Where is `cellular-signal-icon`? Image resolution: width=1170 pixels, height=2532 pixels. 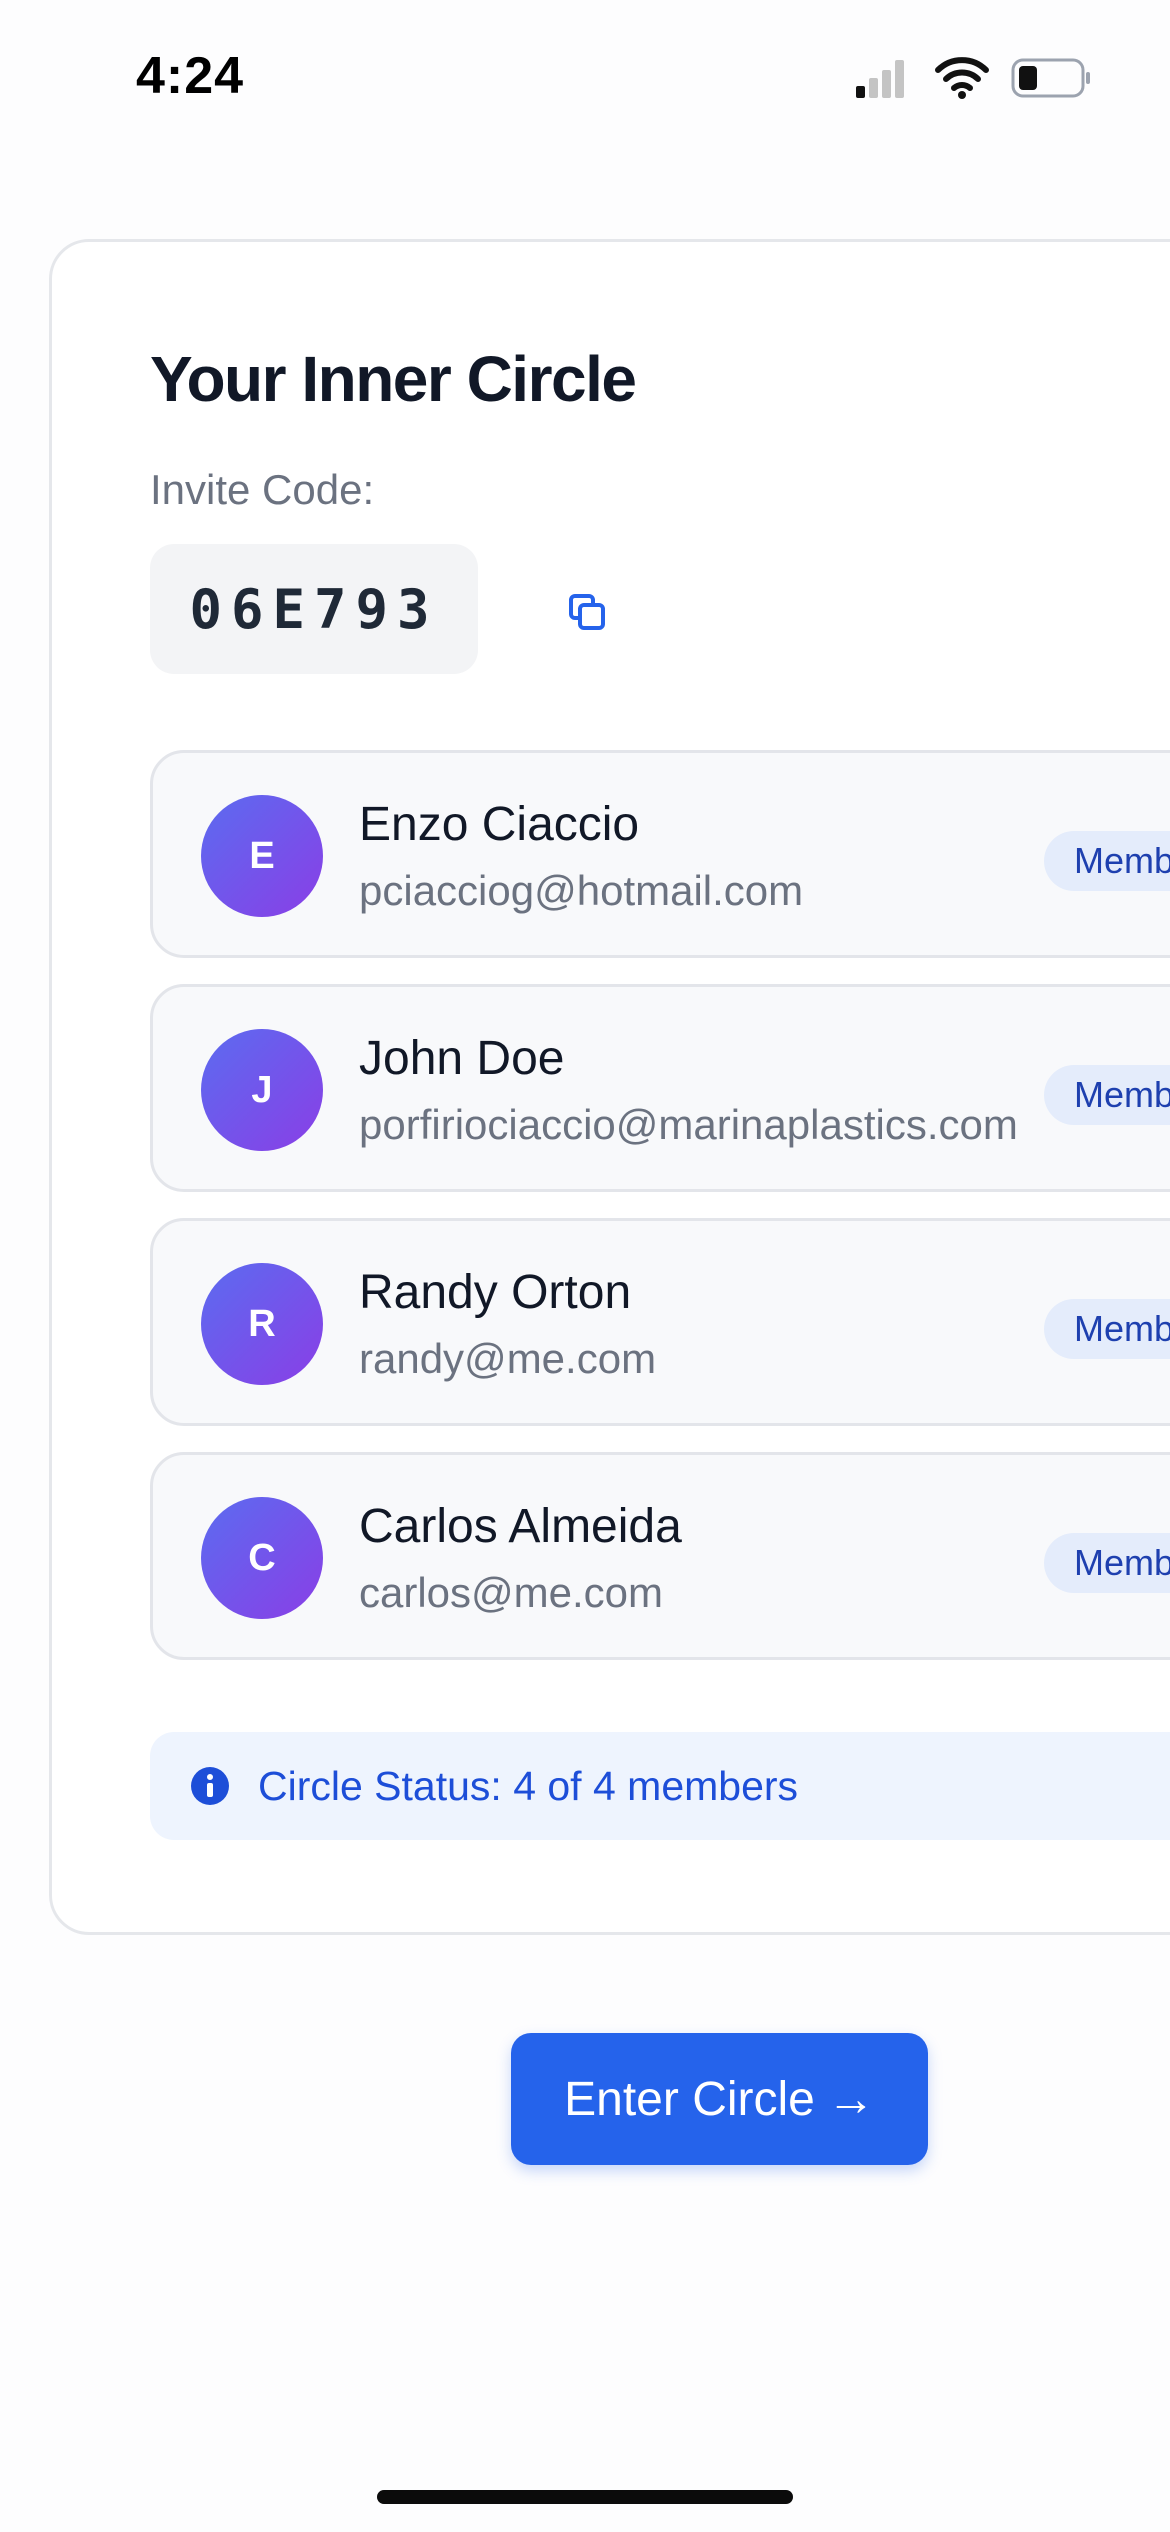 cellular-signal-icon is located at coordinates (880, 79).